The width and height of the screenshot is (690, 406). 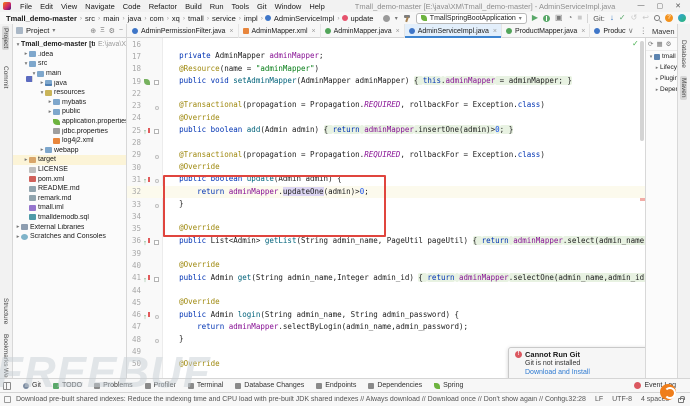 I want to click on git-commit-button: ✓, so click(x=622, y=18).